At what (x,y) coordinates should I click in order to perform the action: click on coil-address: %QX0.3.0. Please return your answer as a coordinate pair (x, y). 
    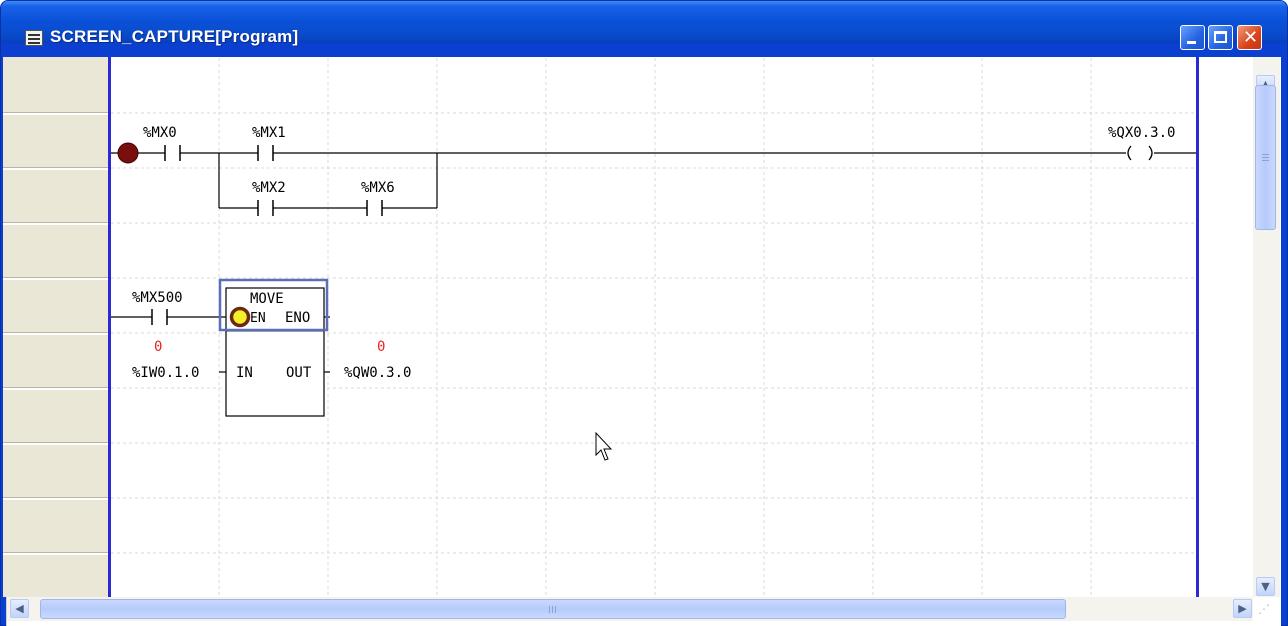
    Looking at the image, I should click on (1141, 133).